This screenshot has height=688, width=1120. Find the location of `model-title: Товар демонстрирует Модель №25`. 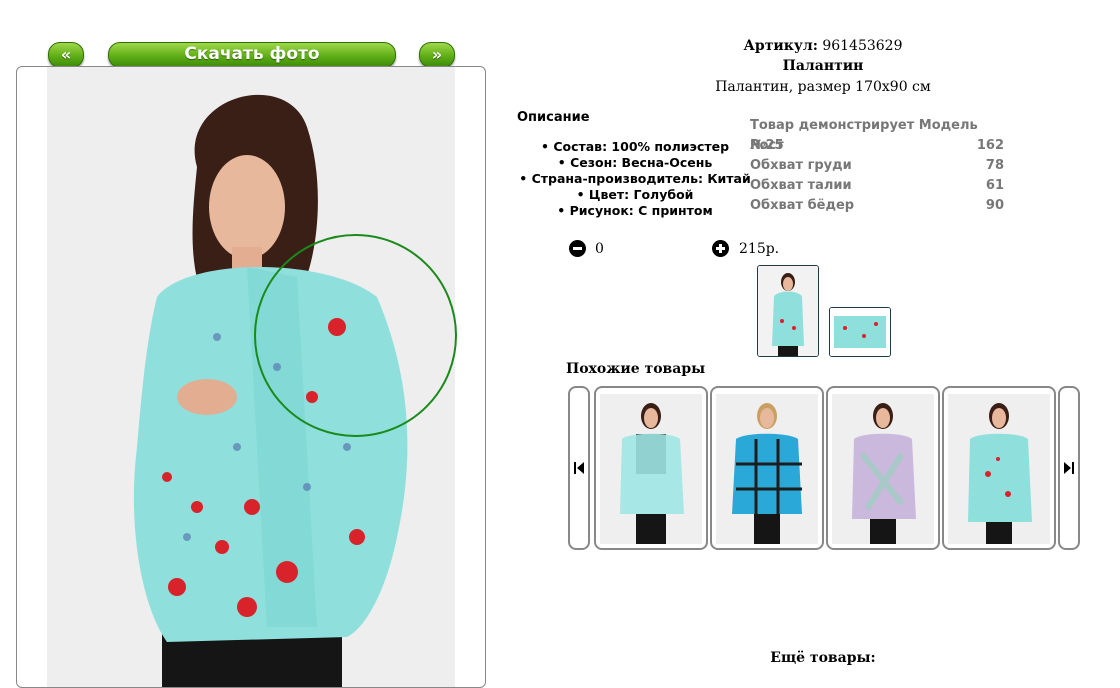

model-title: Товар демонстрирует Модель №25 is located at coordinates (864, 135).